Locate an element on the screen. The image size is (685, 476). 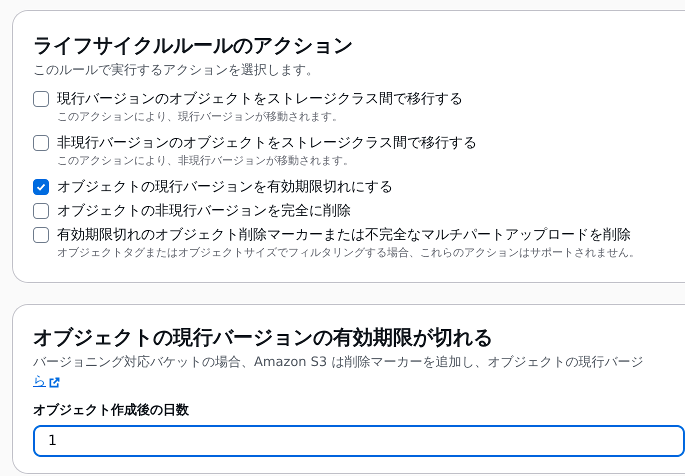
check-icon is located at coordinates (41, 187).